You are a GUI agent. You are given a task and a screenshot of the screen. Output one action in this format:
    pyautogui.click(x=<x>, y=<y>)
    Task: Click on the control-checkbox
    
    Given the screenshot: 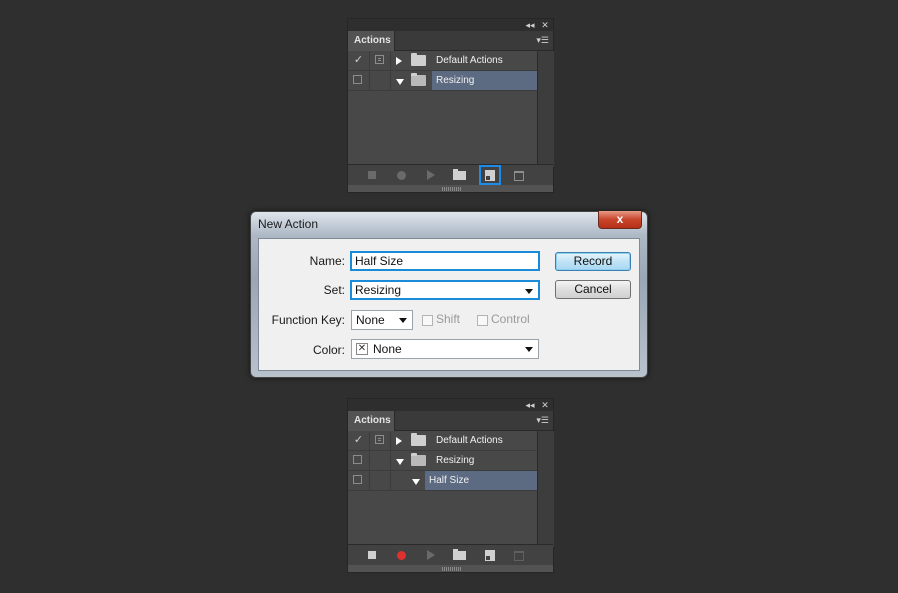 What is the action you would take?
    pyautogui.click(x=482, y=320)
    